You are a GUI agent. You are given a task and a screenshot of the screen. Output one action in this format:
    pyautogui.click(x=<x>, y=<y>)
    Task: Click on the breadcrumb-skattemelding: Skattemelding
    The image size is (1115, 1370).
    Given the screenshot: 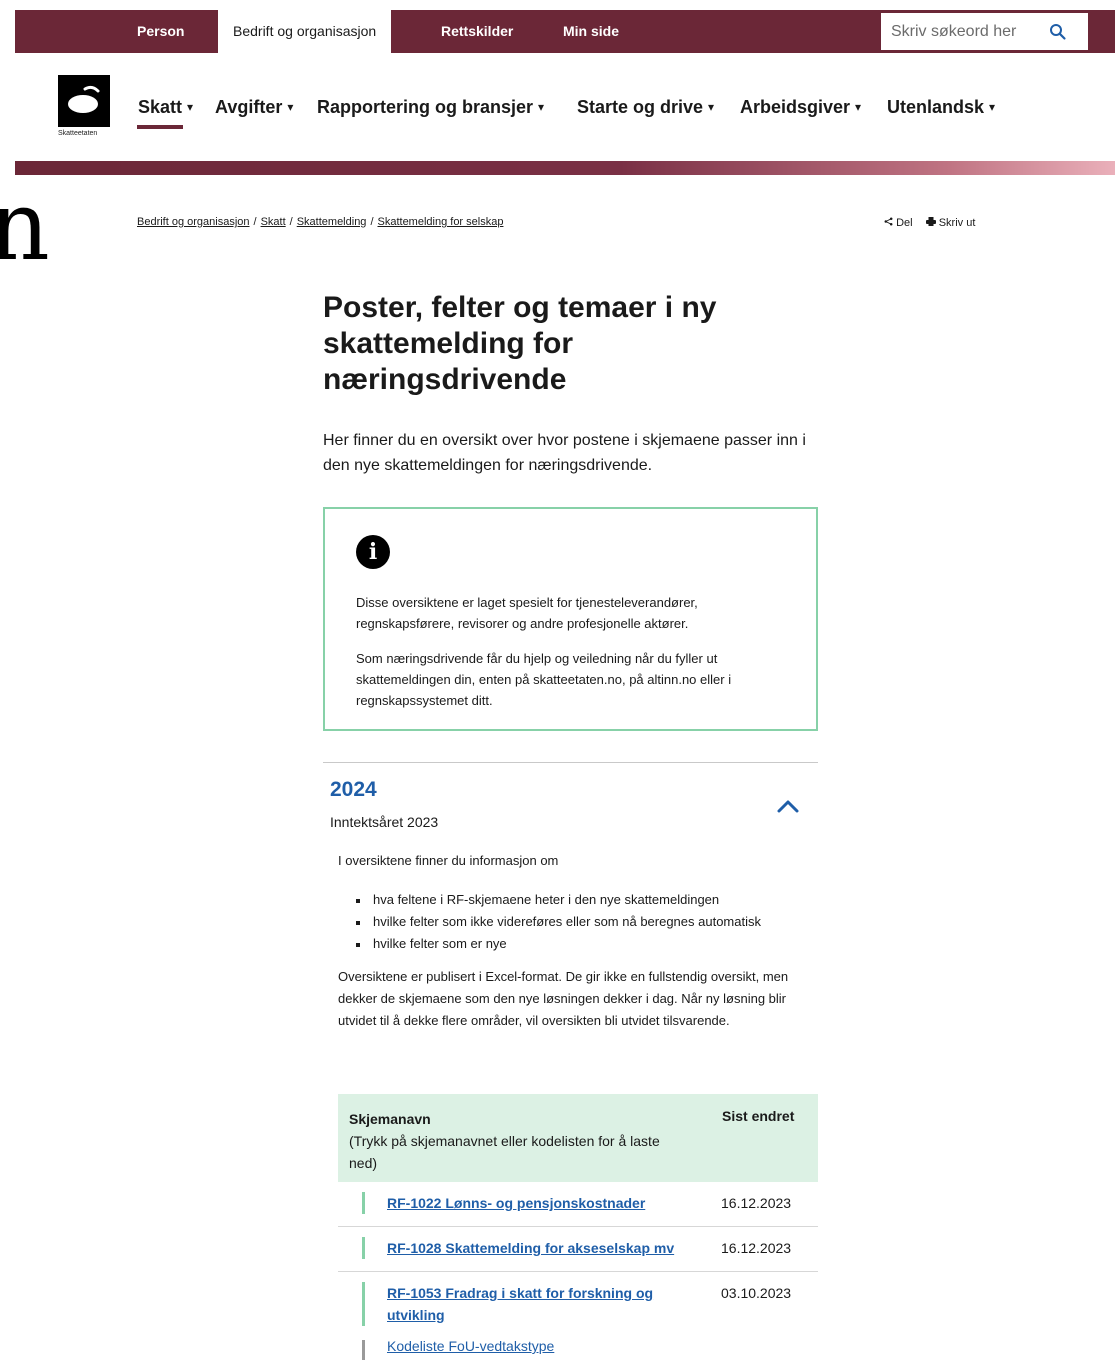 What is the action you would take?
    pyautogui.click(x=332, y=222)
    